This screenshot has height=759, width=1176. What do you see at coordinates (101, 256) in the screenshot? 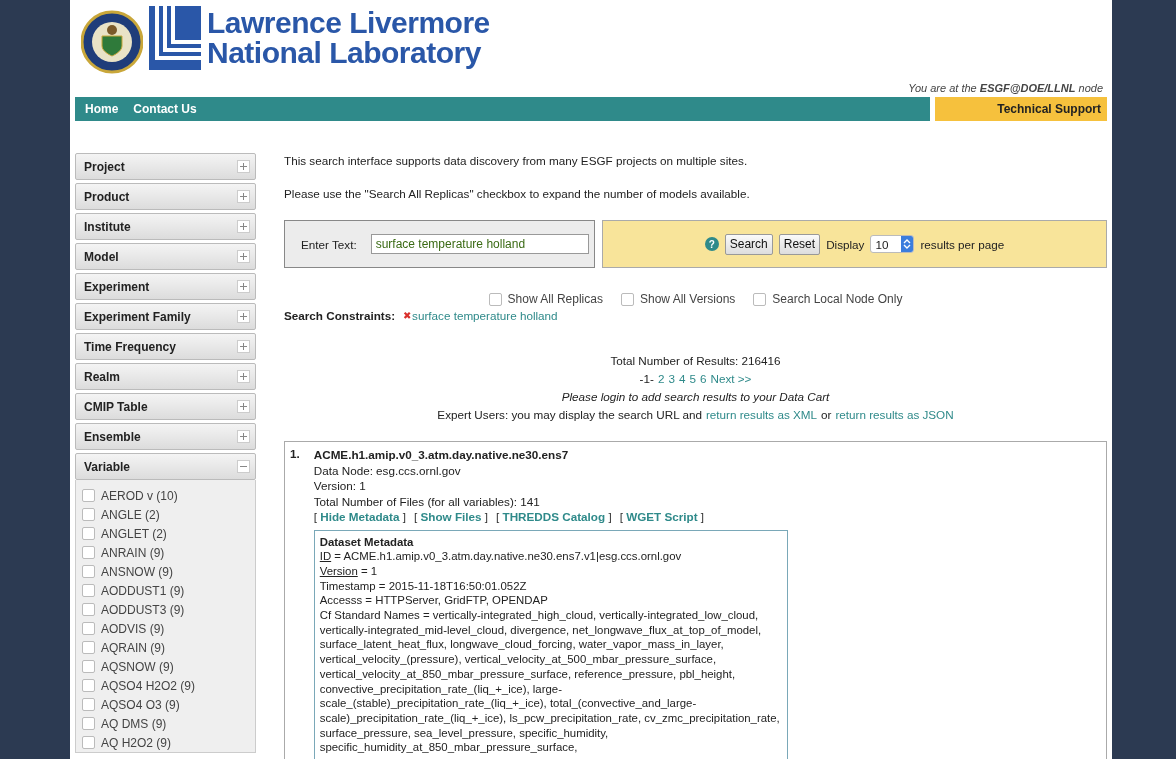
I see `facet-label: Model` at bounding box center [101, 256].